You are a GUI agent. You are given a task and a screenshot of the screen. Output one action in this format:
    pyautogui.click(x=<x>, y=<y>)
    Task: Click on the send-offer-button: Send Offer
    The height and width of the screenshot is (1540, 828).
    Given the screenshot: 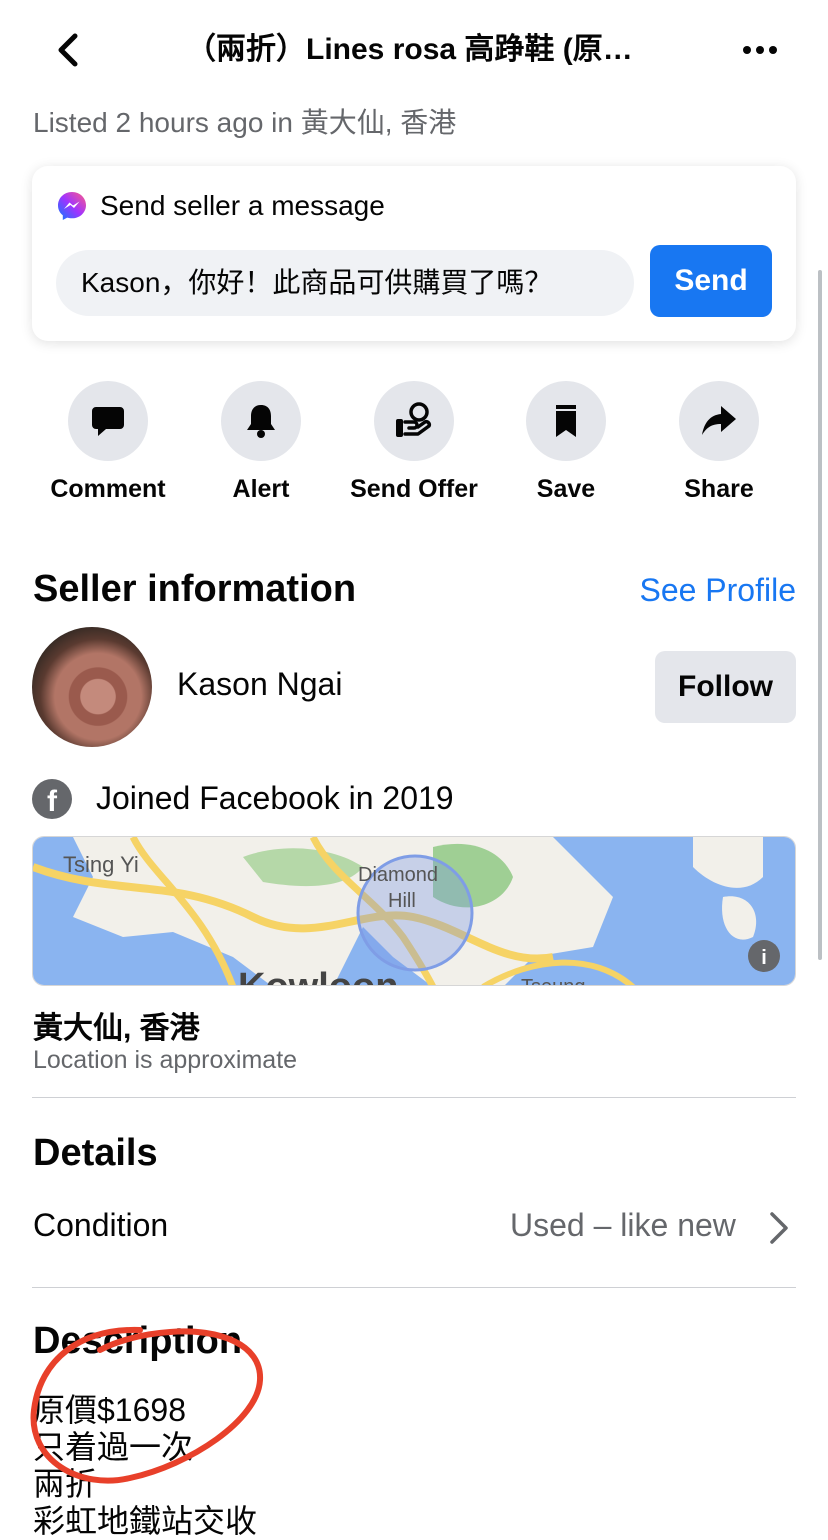 What is the action you would take?
    pyautogui.click(x=414, y=442)
    